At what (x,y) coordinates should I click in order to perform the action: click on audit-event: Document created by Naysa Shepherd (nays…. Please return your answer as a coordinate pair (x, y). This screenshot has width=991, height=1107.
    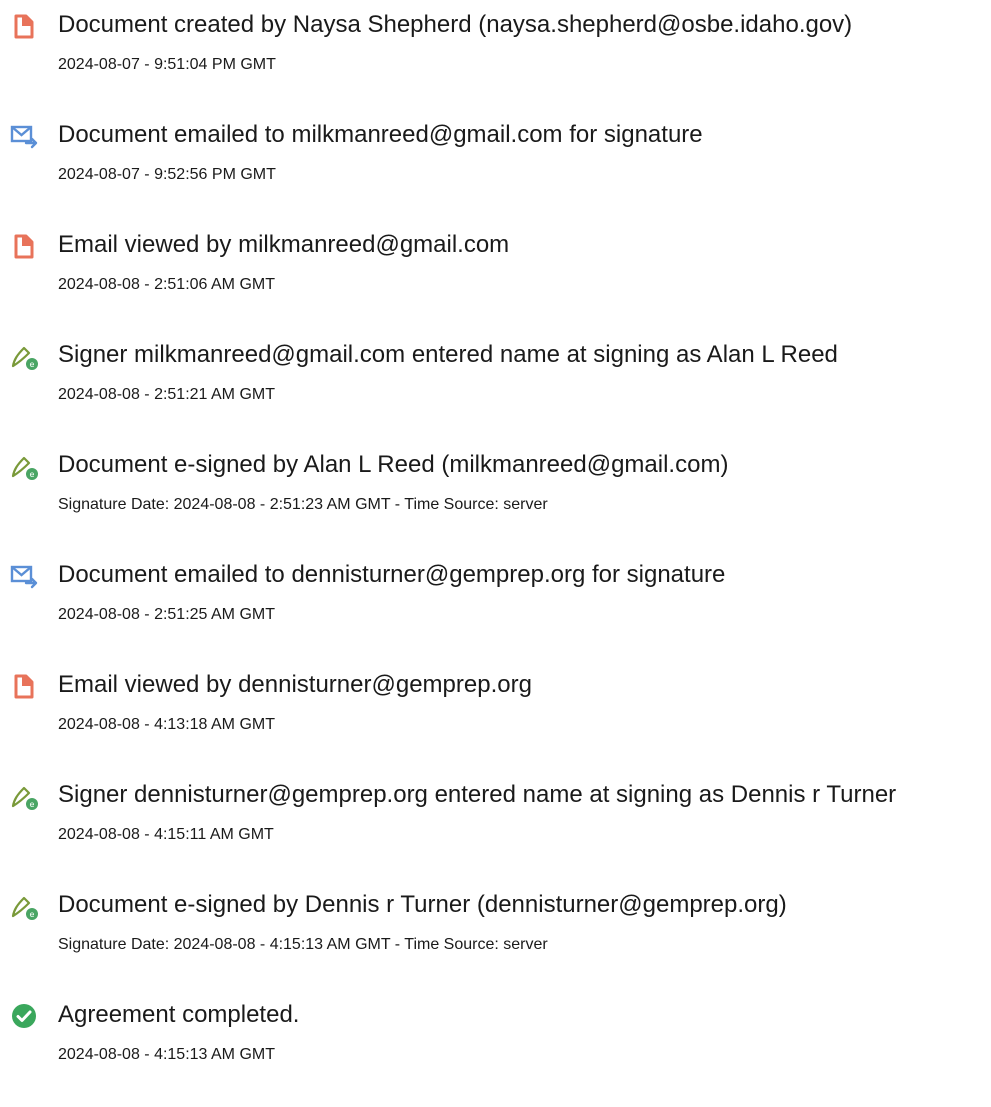
    Looking at the image, I should click on (495, 45).